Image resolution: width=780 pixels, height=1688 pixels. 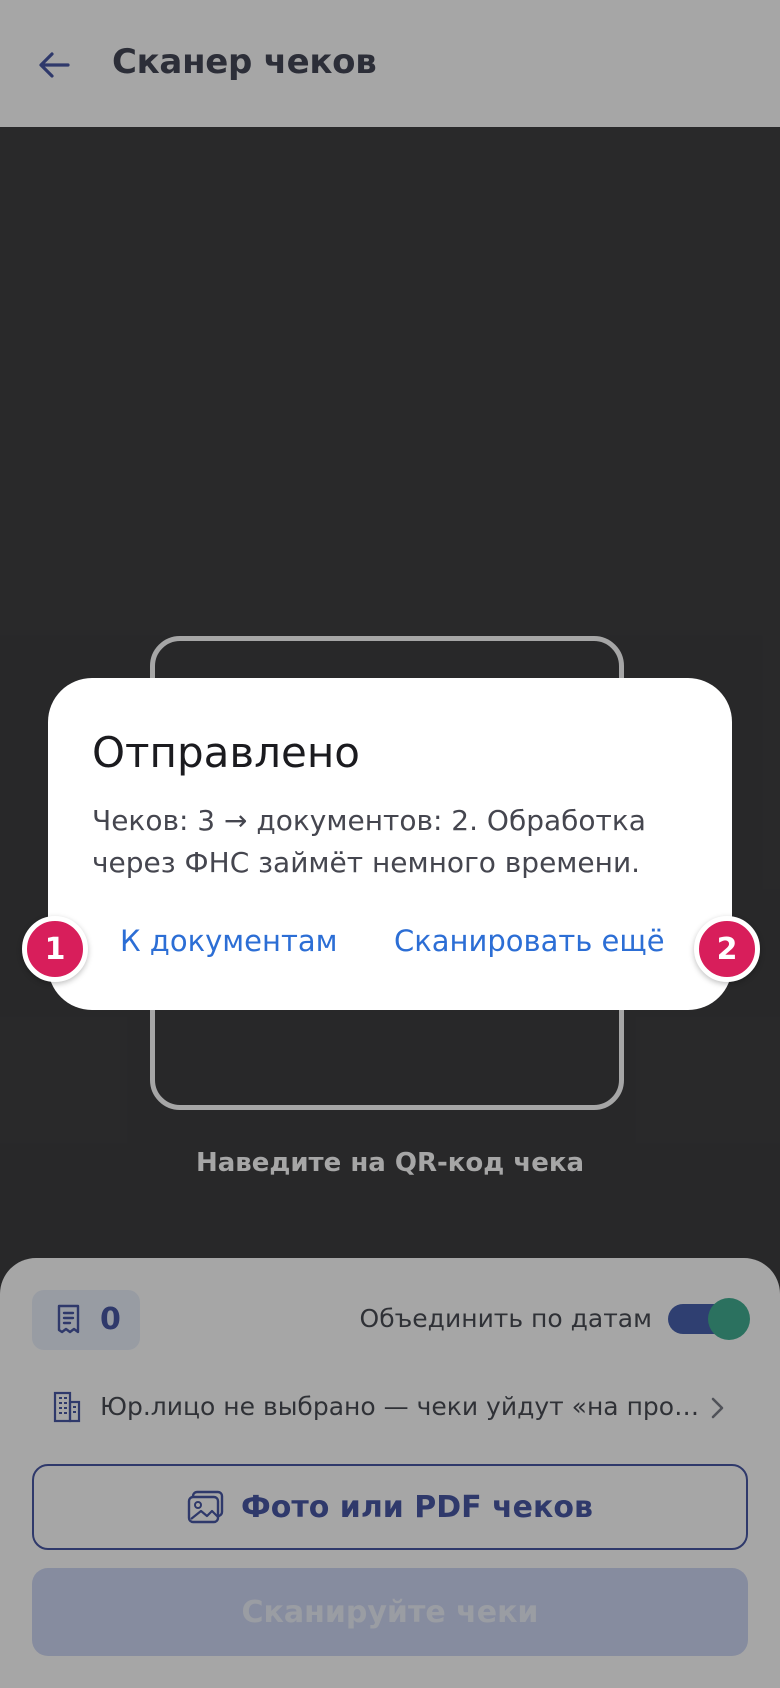 What do you see at coordinates (229, 941) in the screenshot?
I see `to-documents-button: К документам` at bounding box center [229, 941].